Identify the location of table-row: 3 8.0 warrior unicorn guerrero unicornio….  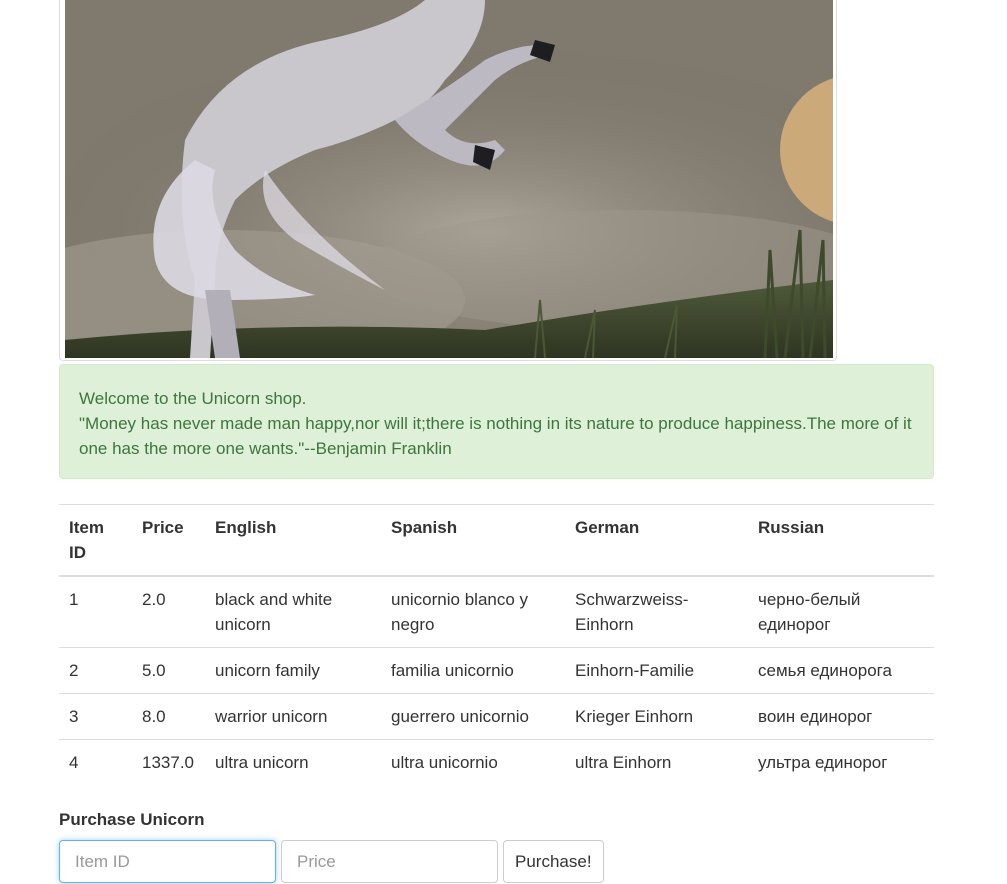
(496, 716).